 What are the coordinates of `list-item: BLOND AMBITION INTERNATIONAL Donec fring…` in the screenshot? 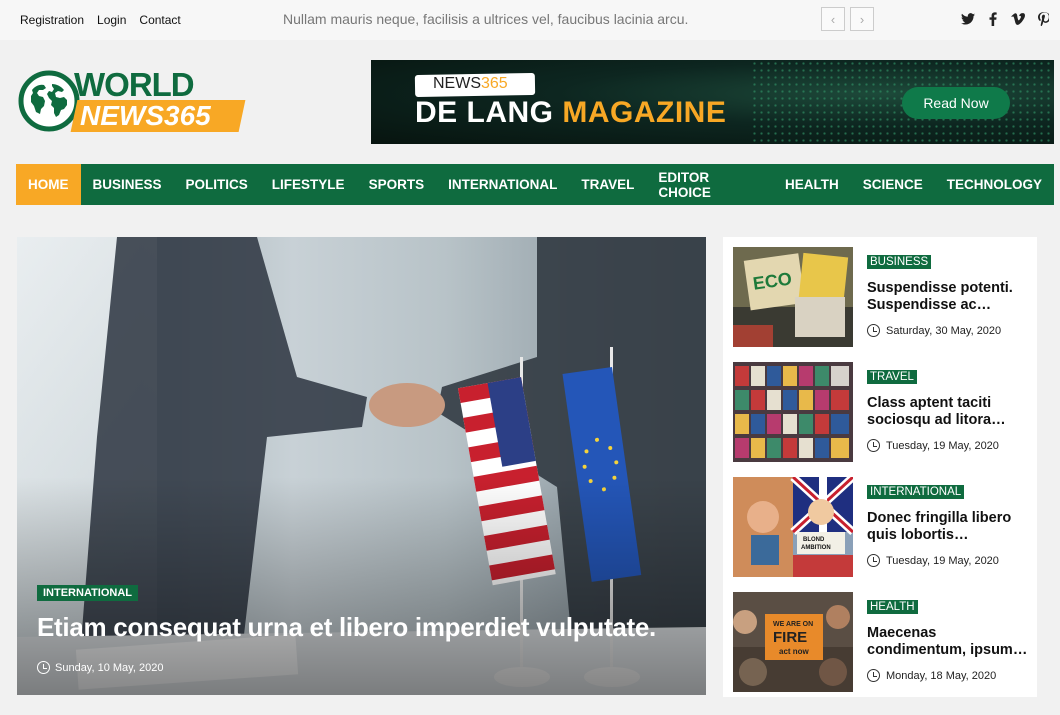 It's located at (883, 527).